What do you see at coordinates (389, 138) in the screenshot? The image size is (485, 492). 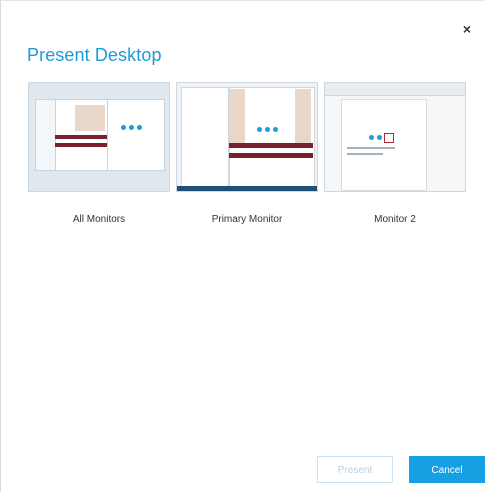 I see `preview-highlight` at bounding box center [389, 138].